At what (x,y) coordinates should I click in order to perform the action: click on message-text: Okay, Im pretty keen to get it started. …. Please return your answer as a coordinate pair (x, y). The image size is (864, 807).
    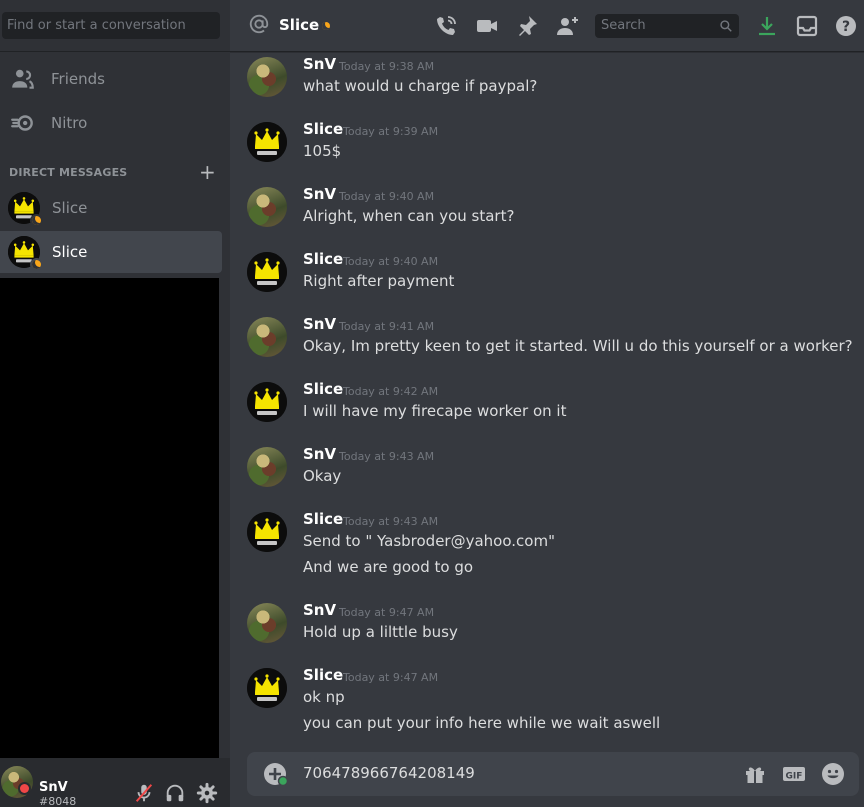
    Looking at the image, I should click on (578, 346).